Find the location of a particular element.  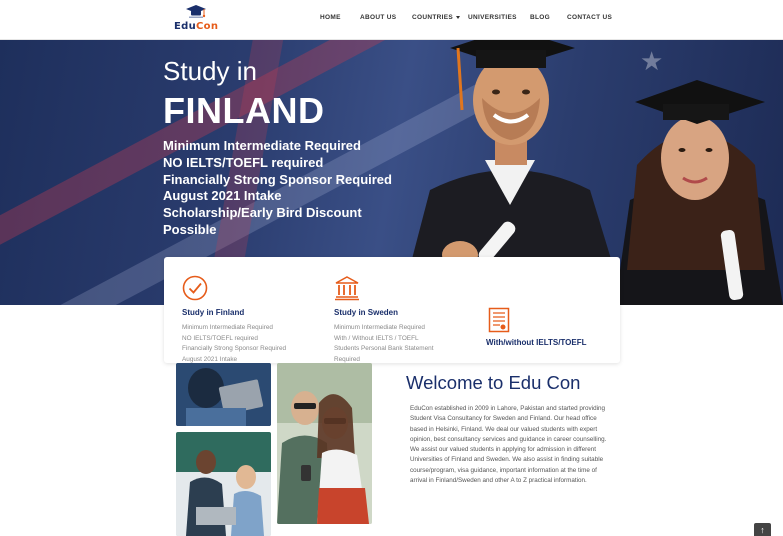

hero-requirement: NO IELTS/TOEFL required is located at coordinates (243, 162).